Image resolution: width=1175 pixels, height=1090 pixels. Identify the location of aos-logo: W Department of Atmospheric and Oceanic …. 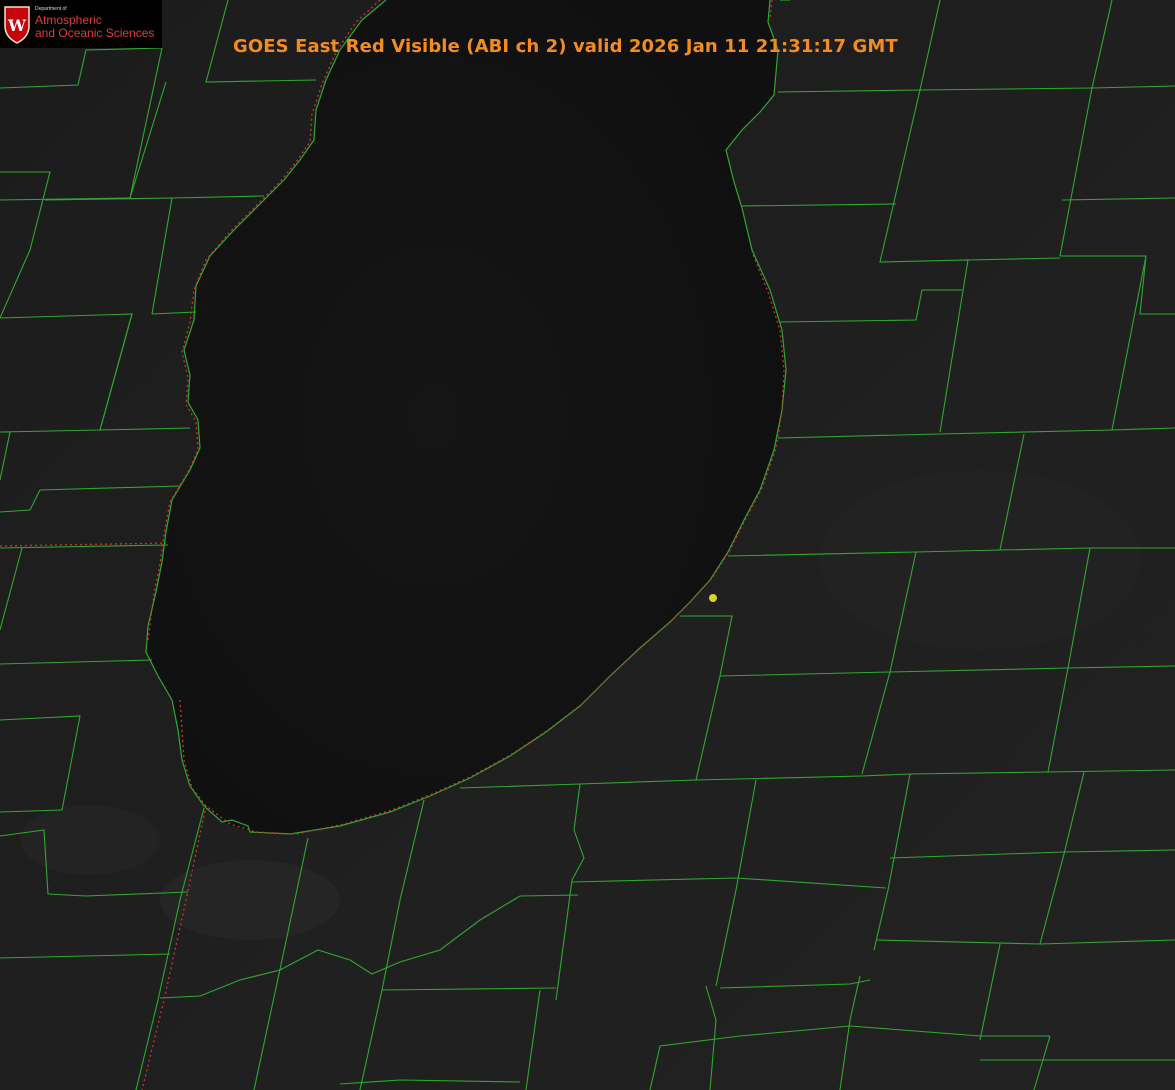
(81, 24).